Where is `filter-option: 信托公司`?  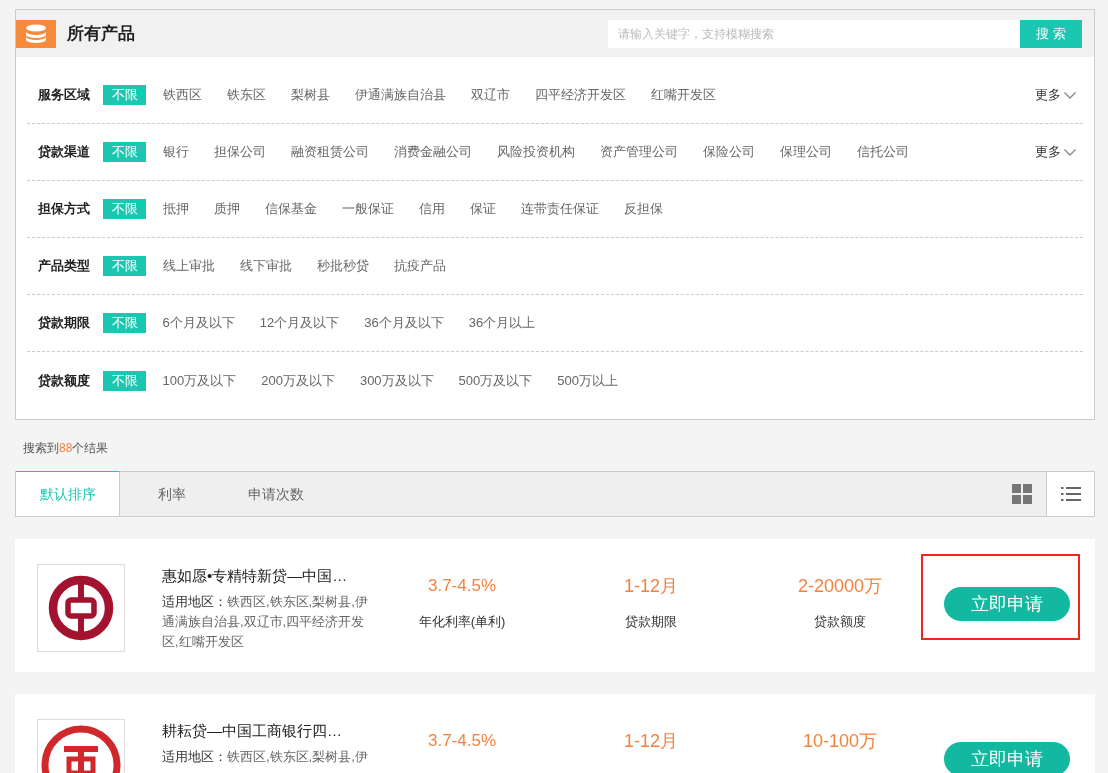
filter-option: 信托公司 is located at coordinates (882, 152).